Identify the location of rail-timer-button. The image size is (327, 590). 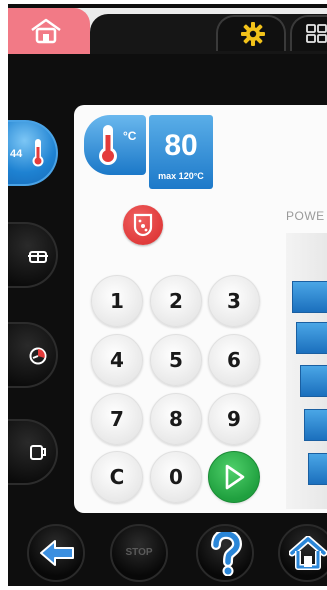
(33, 355).